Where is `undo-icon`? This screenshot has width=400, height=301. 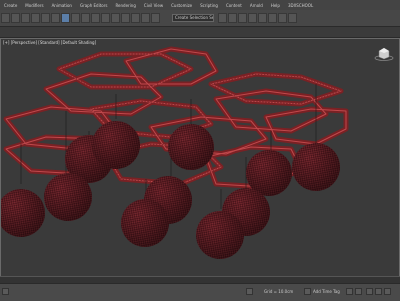
undo-icon is located at coordinates (5, 18).